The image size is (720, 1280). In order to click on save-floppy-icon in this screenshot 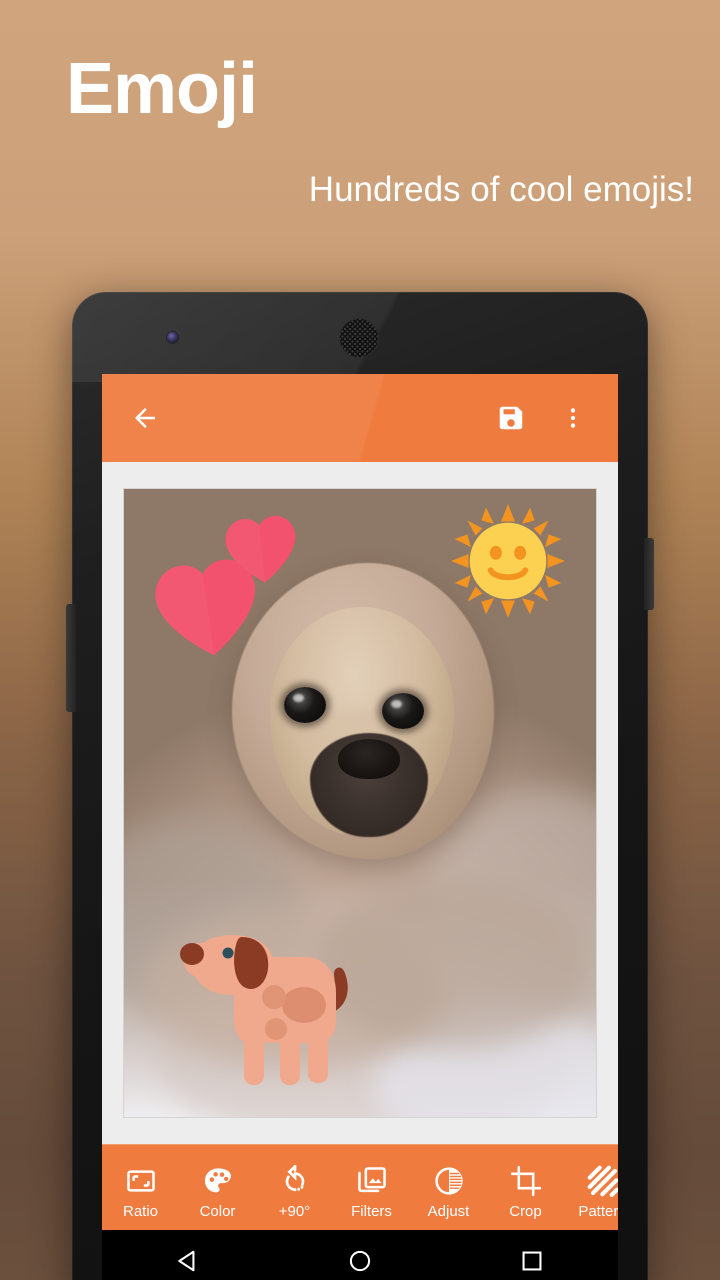, I will do `click(511, 418)`.